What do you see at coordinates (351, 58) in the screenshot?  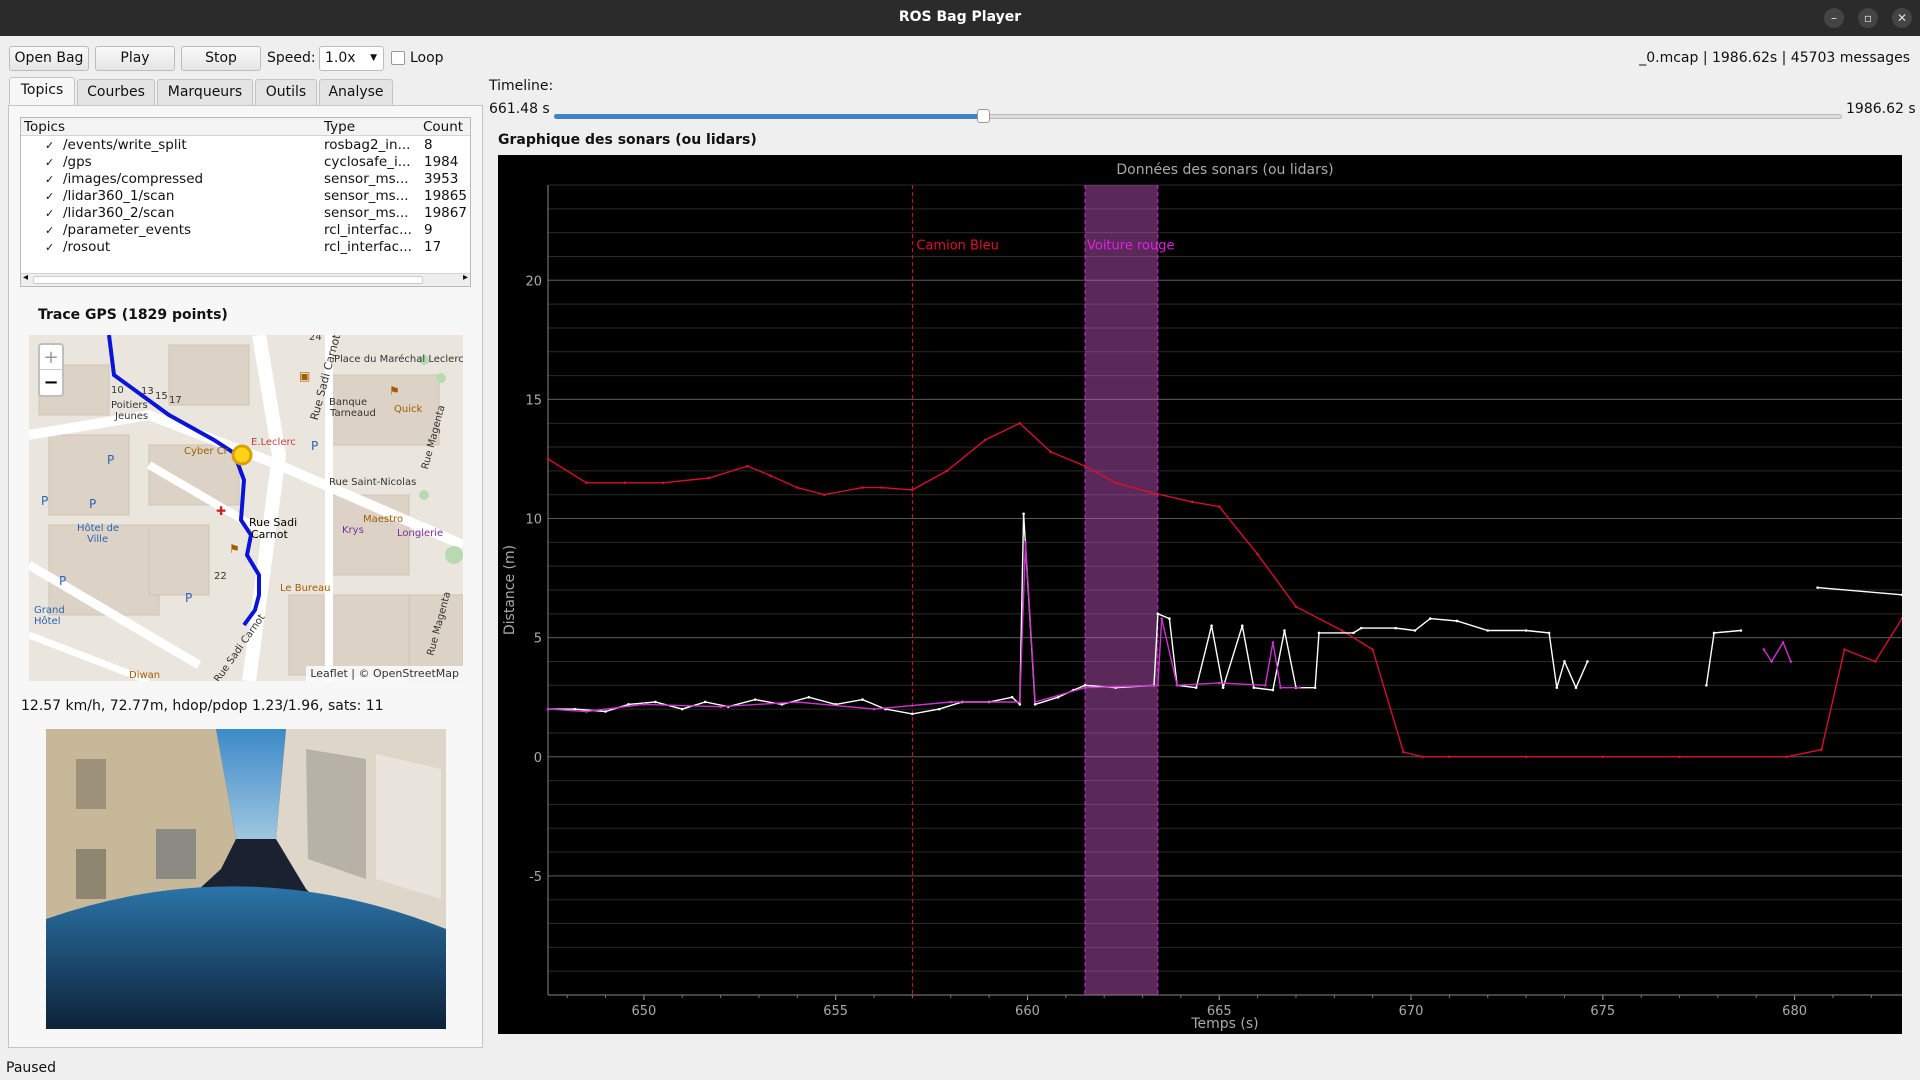 I see `speed-select: 1.0x ▼` at bounding box center [351, 58].